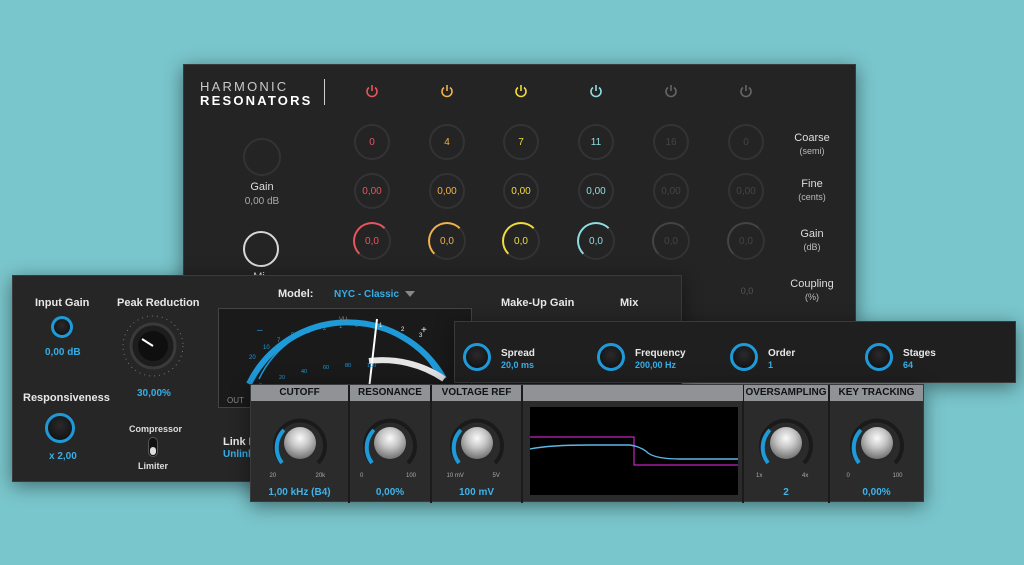  I want to click on vu-scale-label: 2, so click(403, 330).